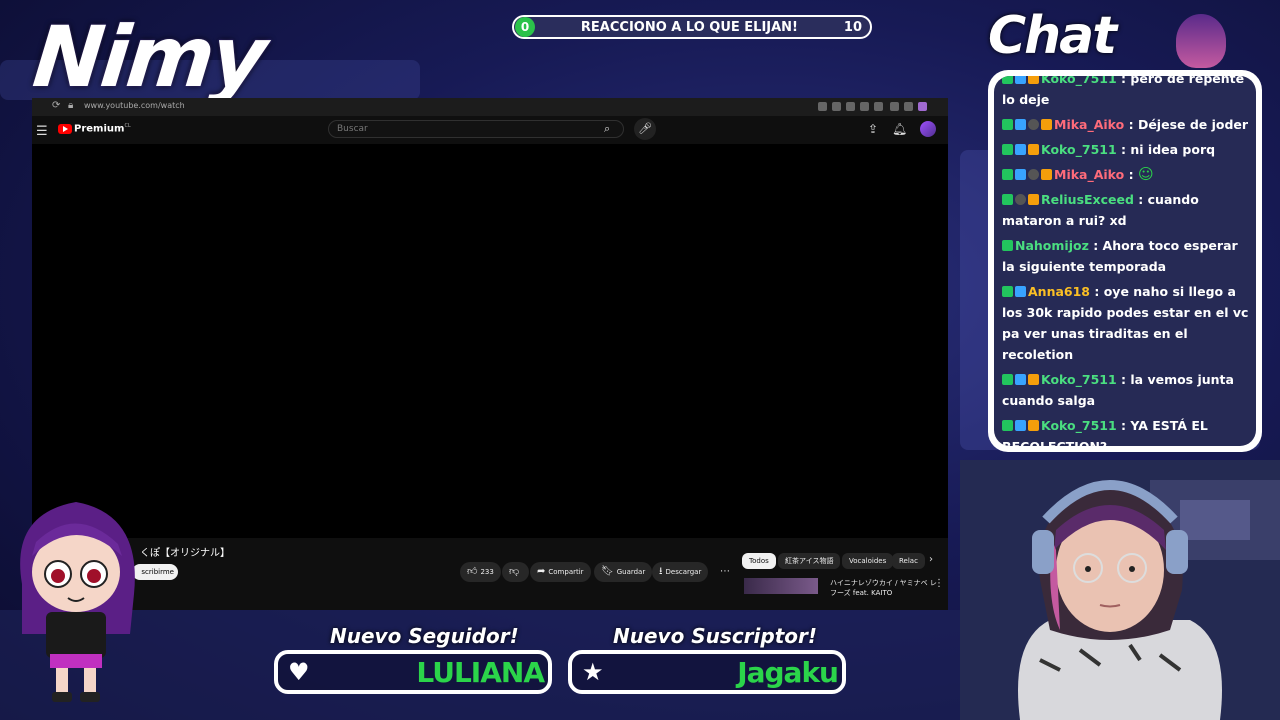  I want to click on chat-username: ReliusExceed, so click(1087, 199).